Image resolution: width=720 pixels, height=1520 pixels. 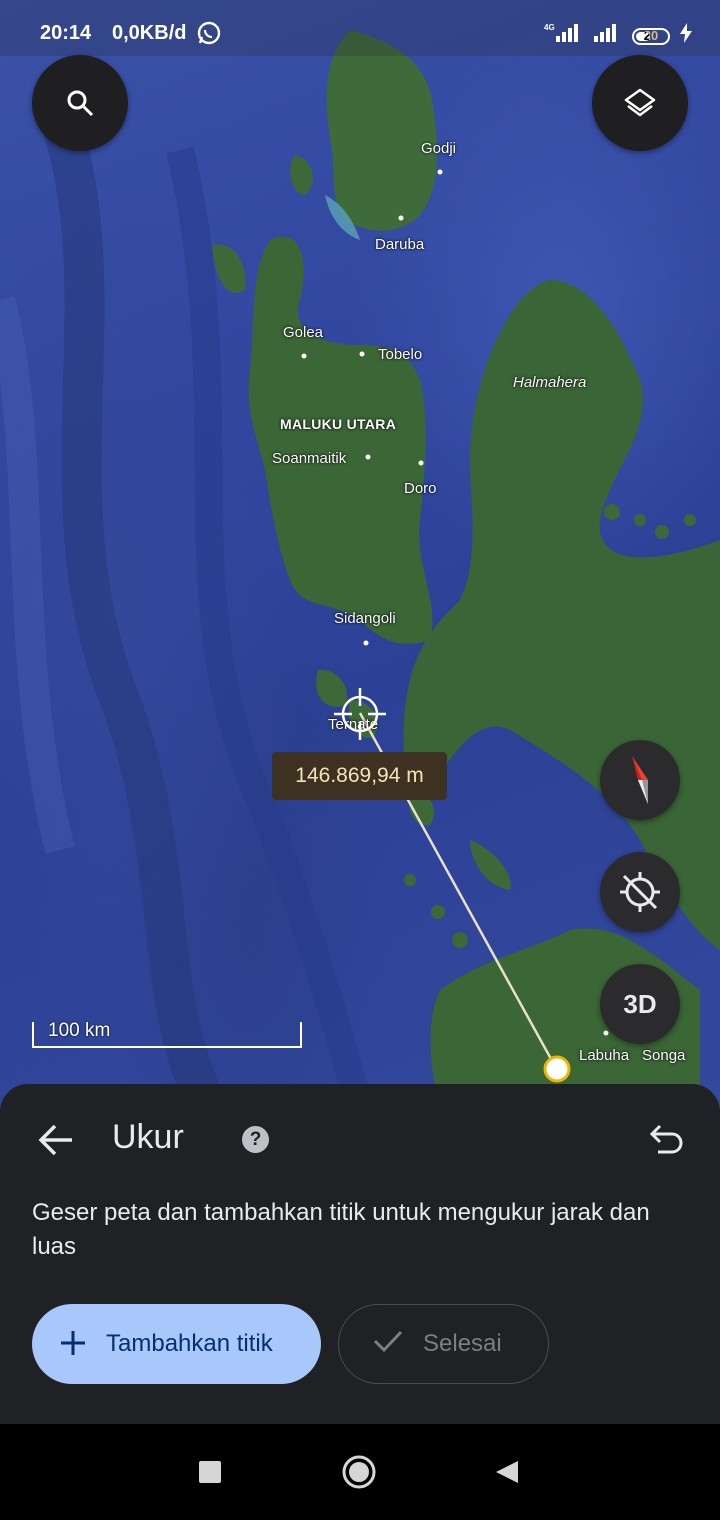 I want to click on undo-button, so click(x=664, y=1140).